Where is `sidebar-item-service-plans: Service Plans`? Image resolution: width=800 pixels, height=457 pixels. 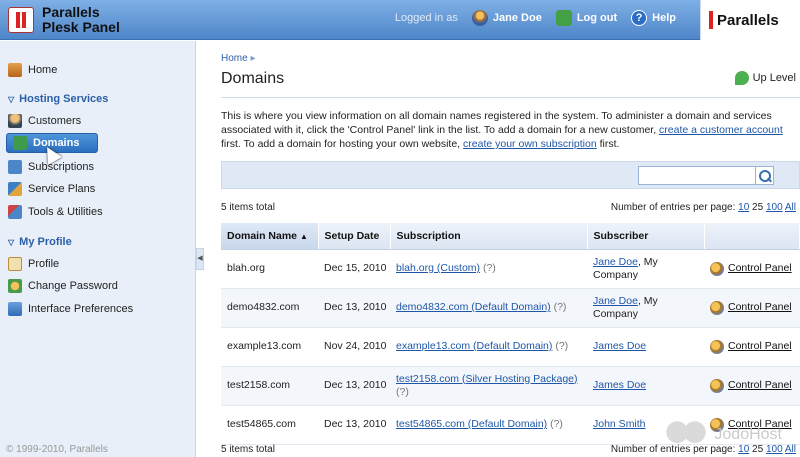
sidebar-item-service-plans: Service Plans is located at coordinates (51, 189).